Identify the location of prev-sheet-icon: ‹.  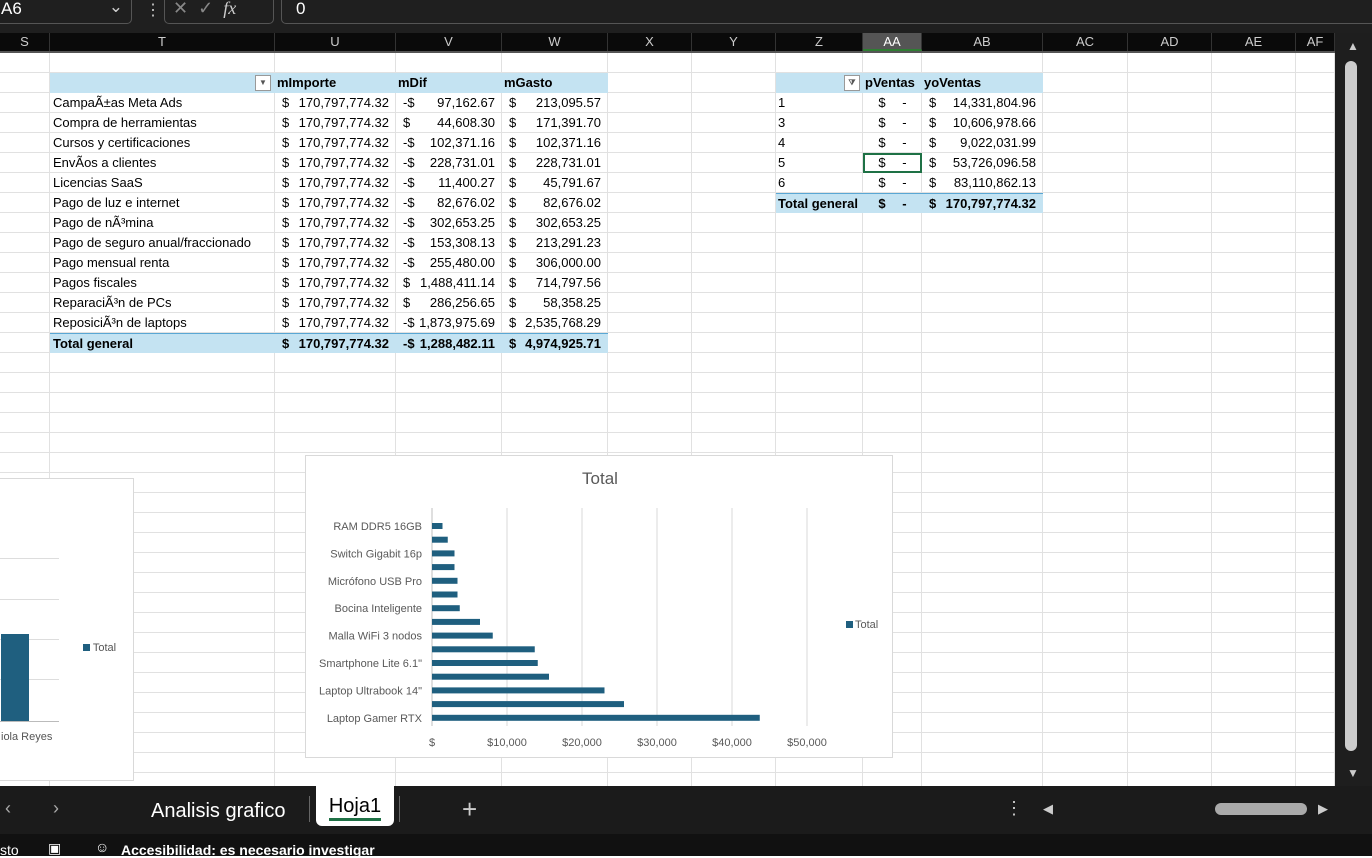
(8, 808).